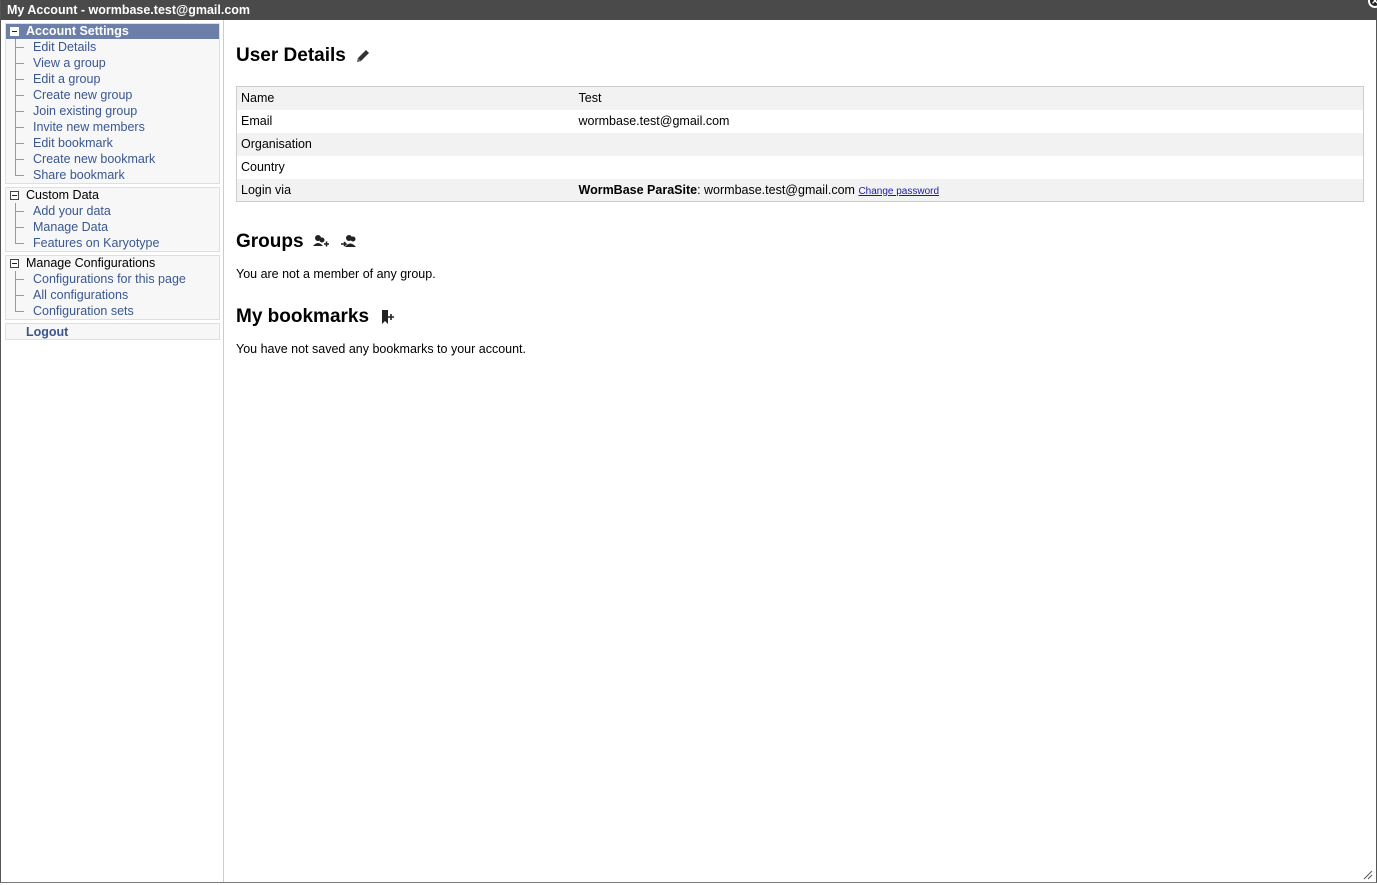 Image resolution: width=1377 pixels, height=885 pixels. What do you see at coordinates (800, 121) in the screenshot?
I see `table-row: Email wormbase.test@gmail.com` at bounding box center [800, 121].